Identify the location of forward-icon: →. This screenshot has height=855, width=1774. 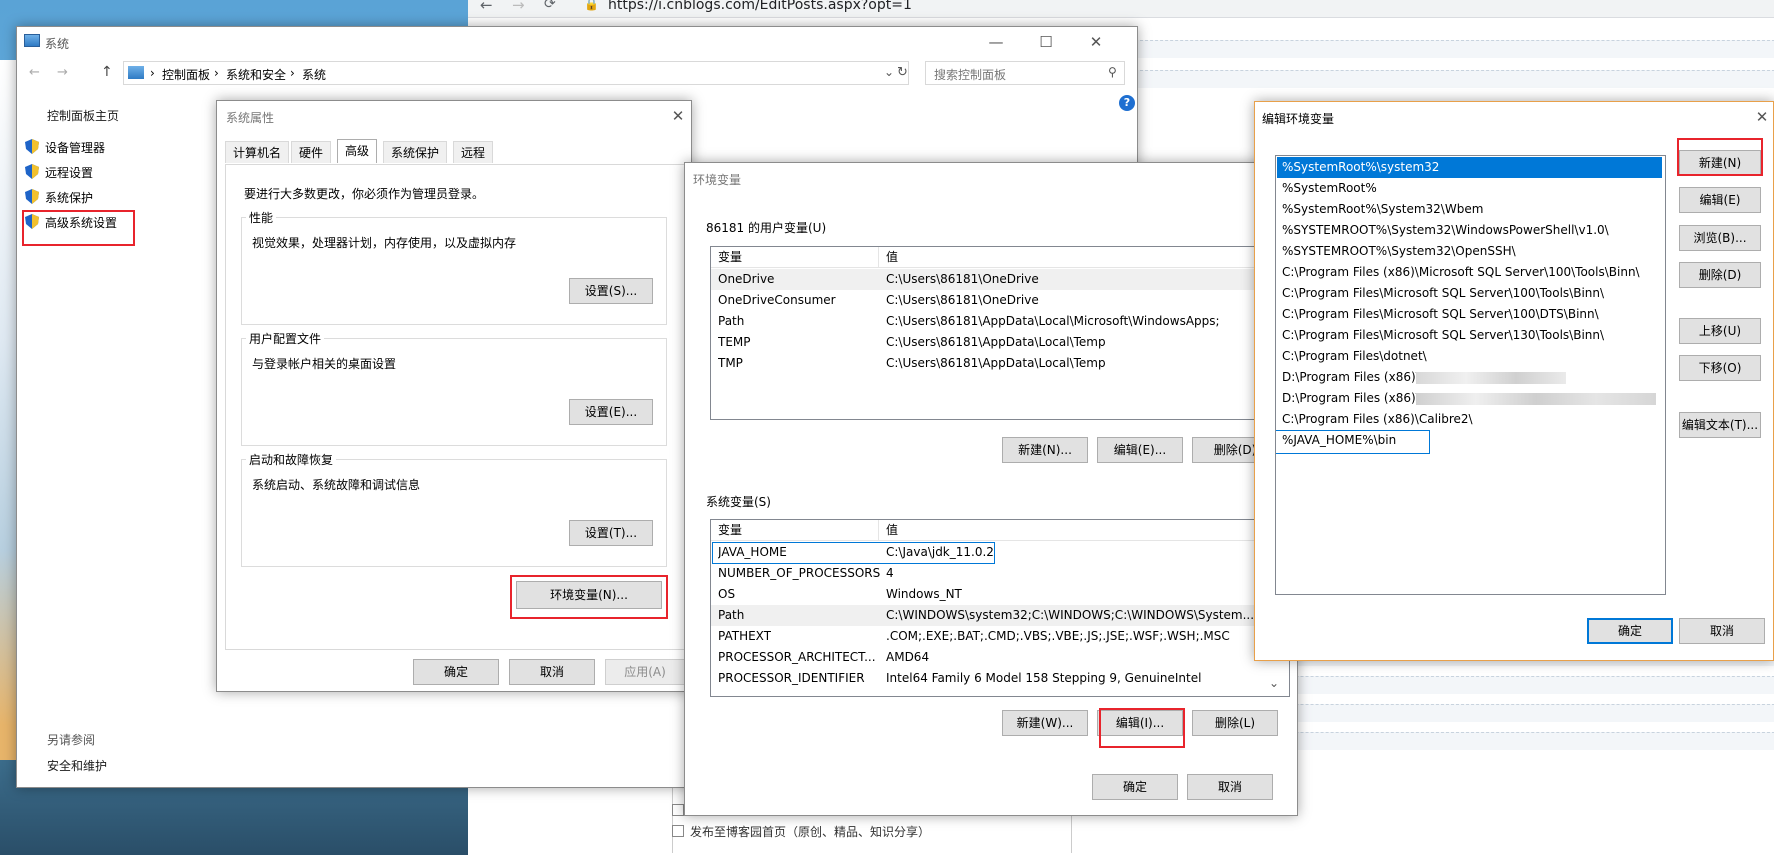
(62, 72).